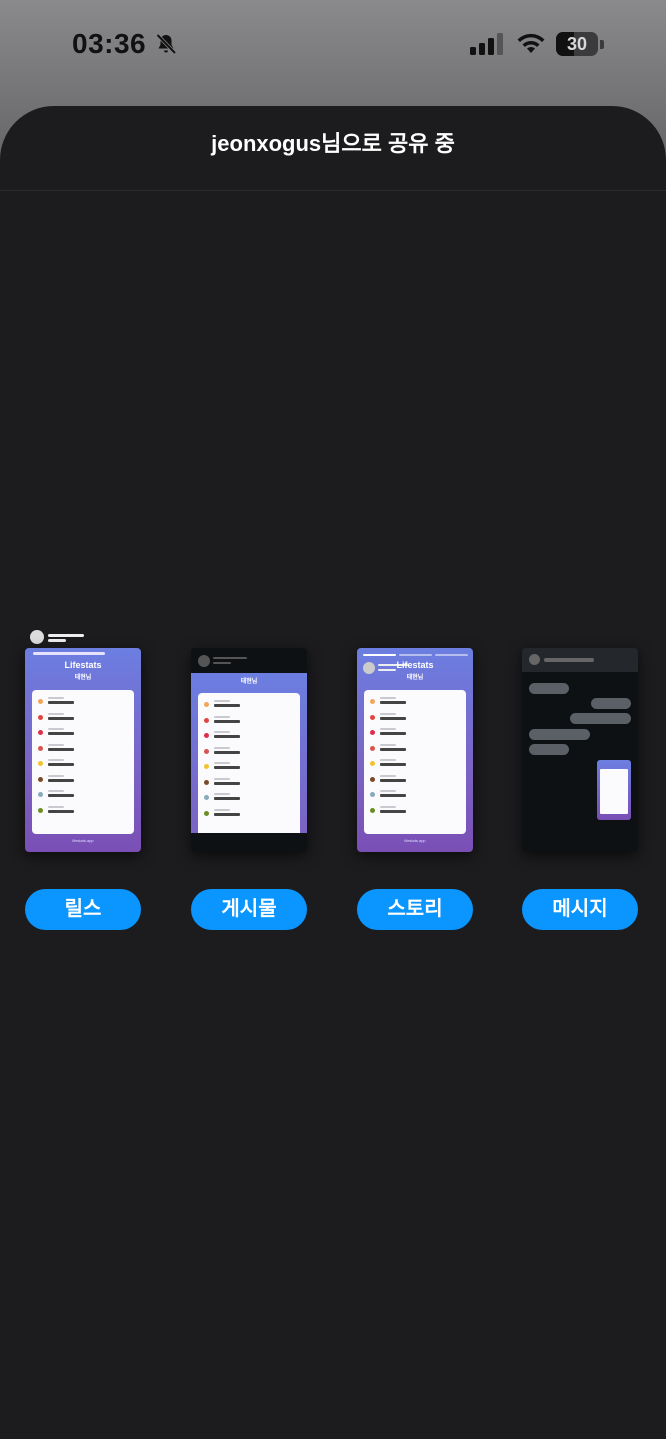 The width and height of the screenshot is (666, 1439). What do you see at coordinates (333, 46) in the screenshot?
I see `status-bar: 03:36 30` at bounding box center [333, 46].